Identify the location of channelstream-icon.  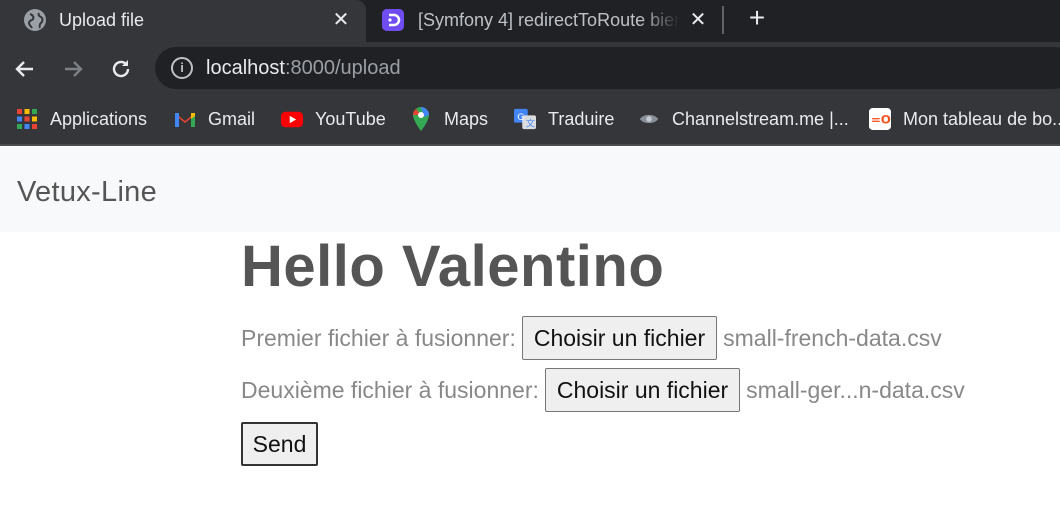
(649, 119).